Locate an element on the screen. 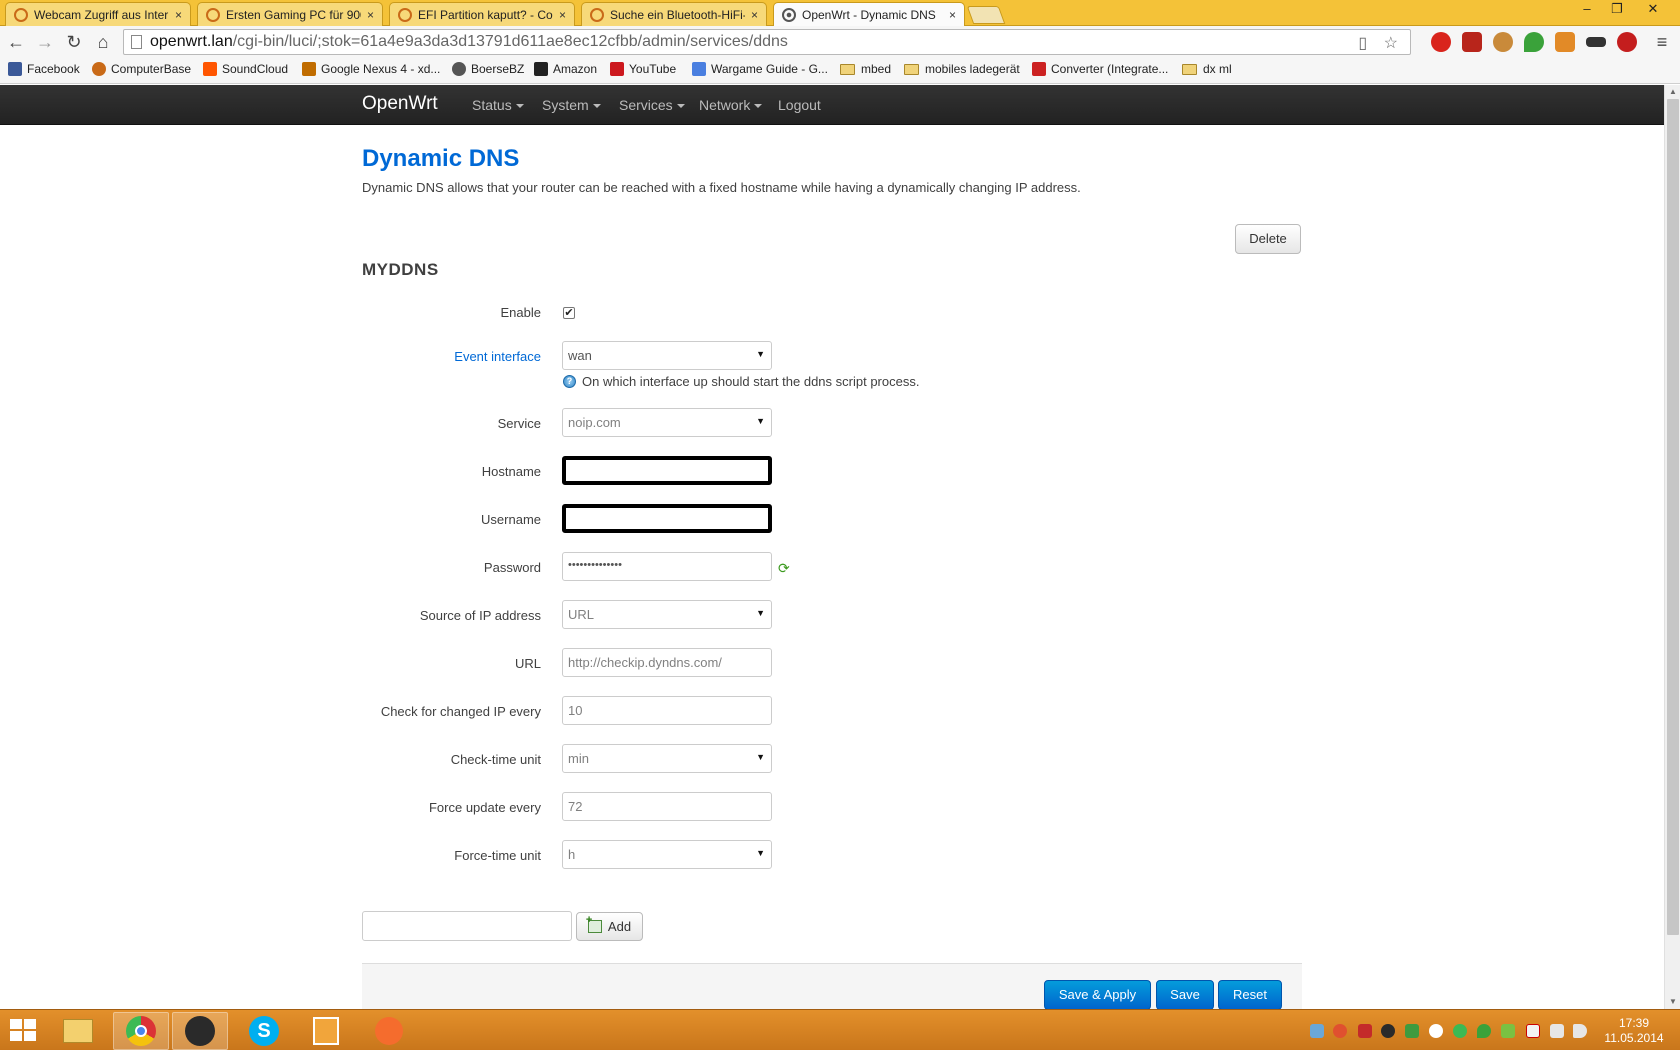  bookmark-folder-ladegeraet: mobiles ladegerät is located at coordinates (962, 69).